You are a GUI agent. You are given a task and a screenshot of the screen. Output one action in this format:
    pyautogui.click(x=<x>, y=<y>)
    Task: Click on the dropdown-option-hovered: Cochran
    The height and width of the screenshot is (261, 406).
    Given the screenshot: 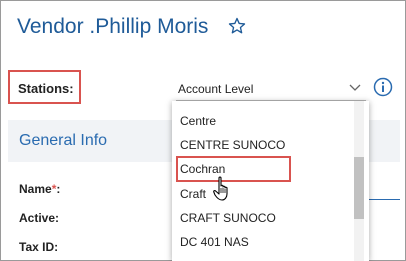 What is the action you would take?
    pyautogui.click(x=202, y=169)
    